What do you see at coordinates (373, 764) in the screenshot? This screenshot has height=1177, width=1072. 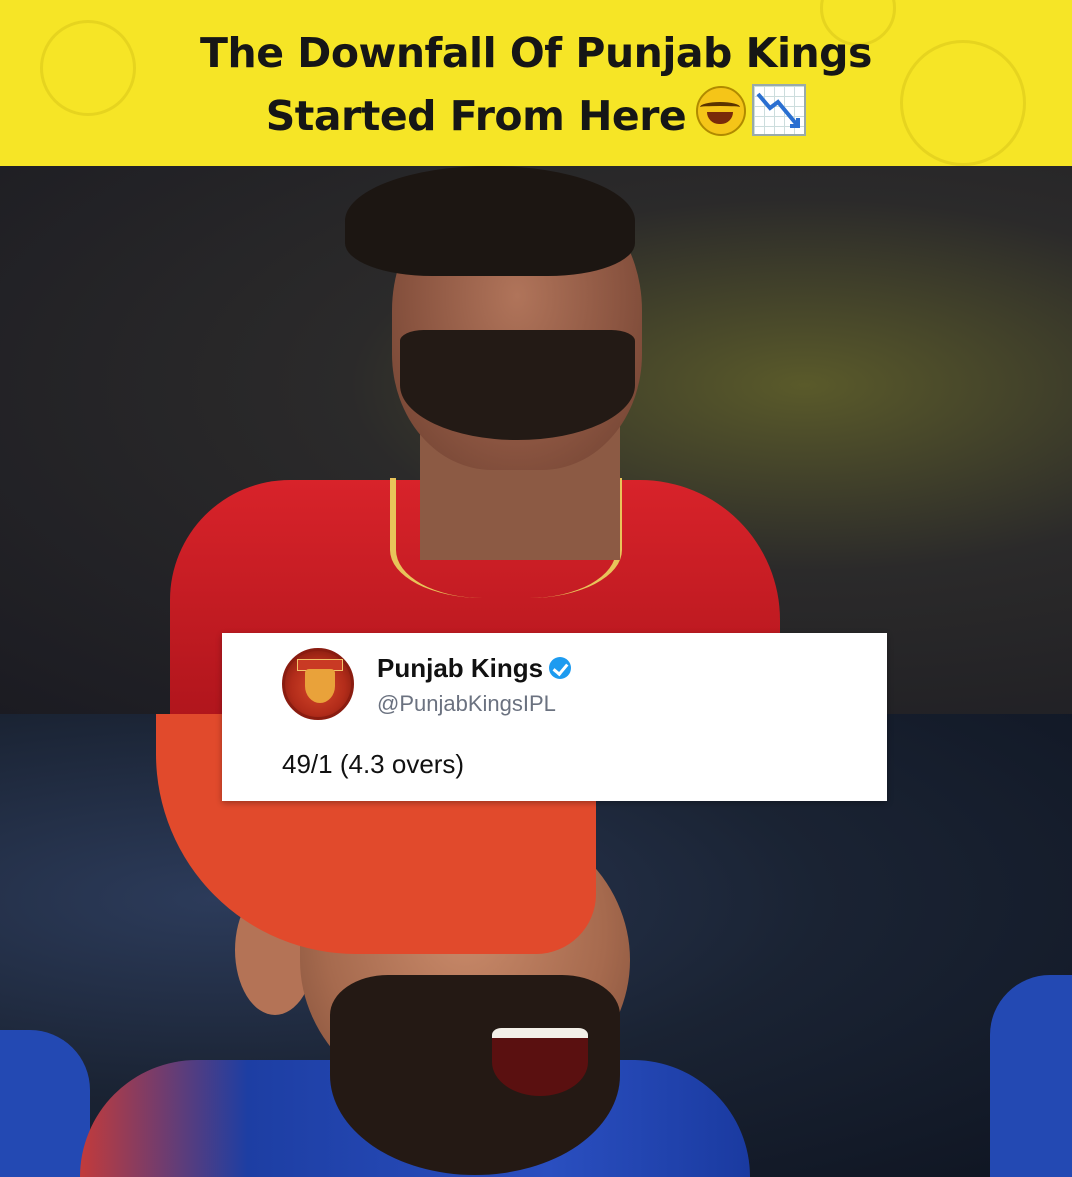 I see `tweet-text: 49/1 (4.3 overs)` at bounding box center [373, 764].